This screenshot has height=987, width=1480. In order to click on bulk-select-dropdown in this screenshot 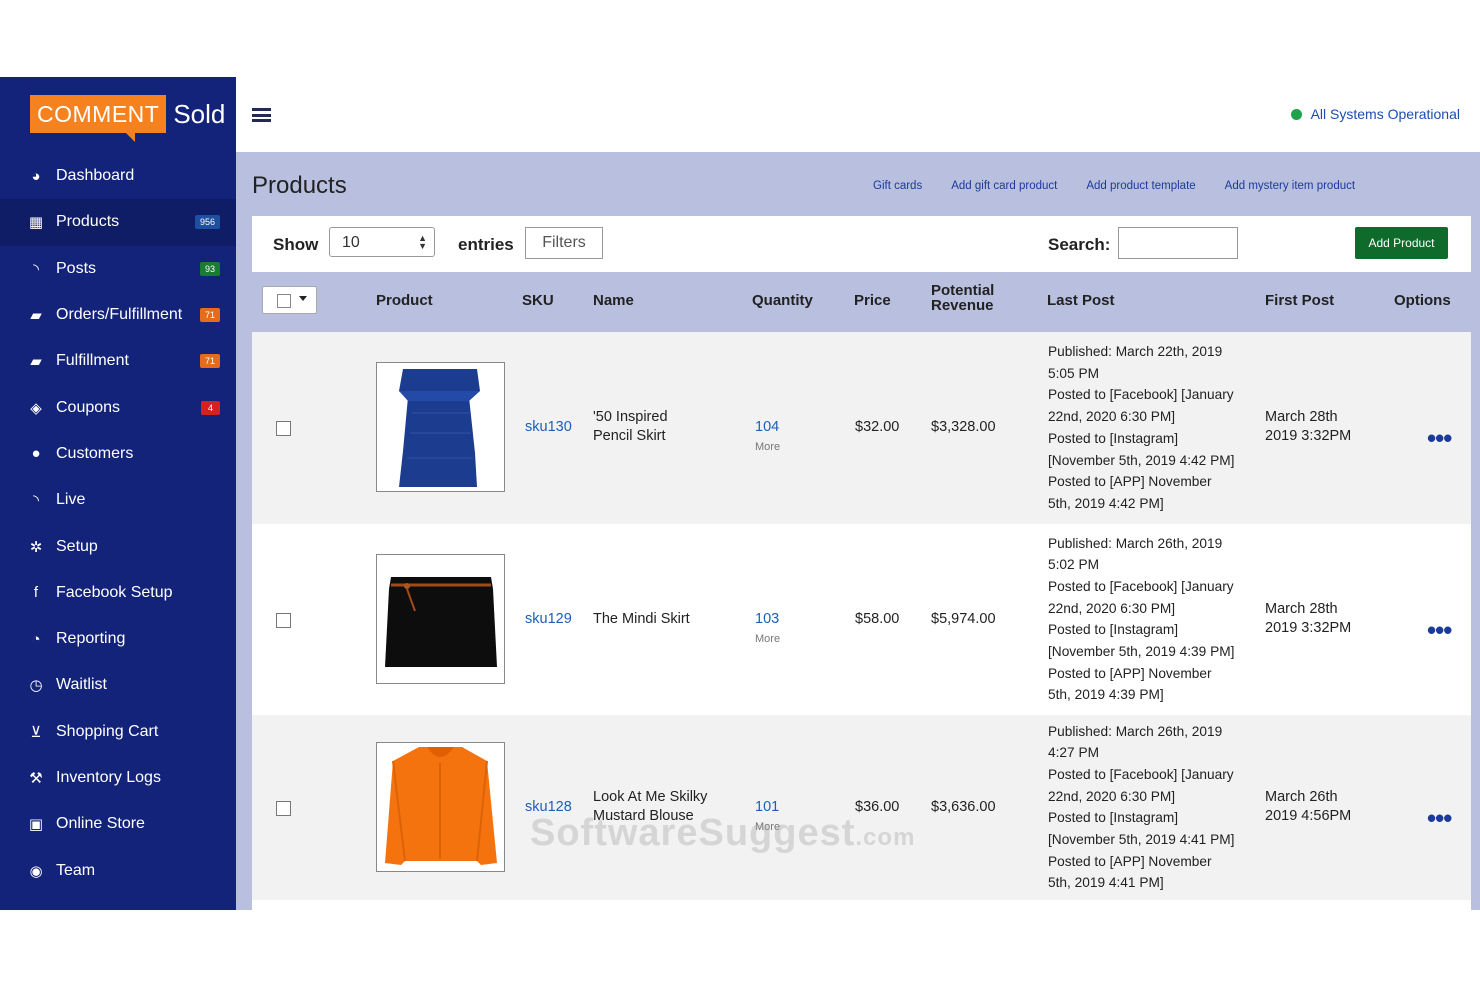, I will do `click(289, 300)`.